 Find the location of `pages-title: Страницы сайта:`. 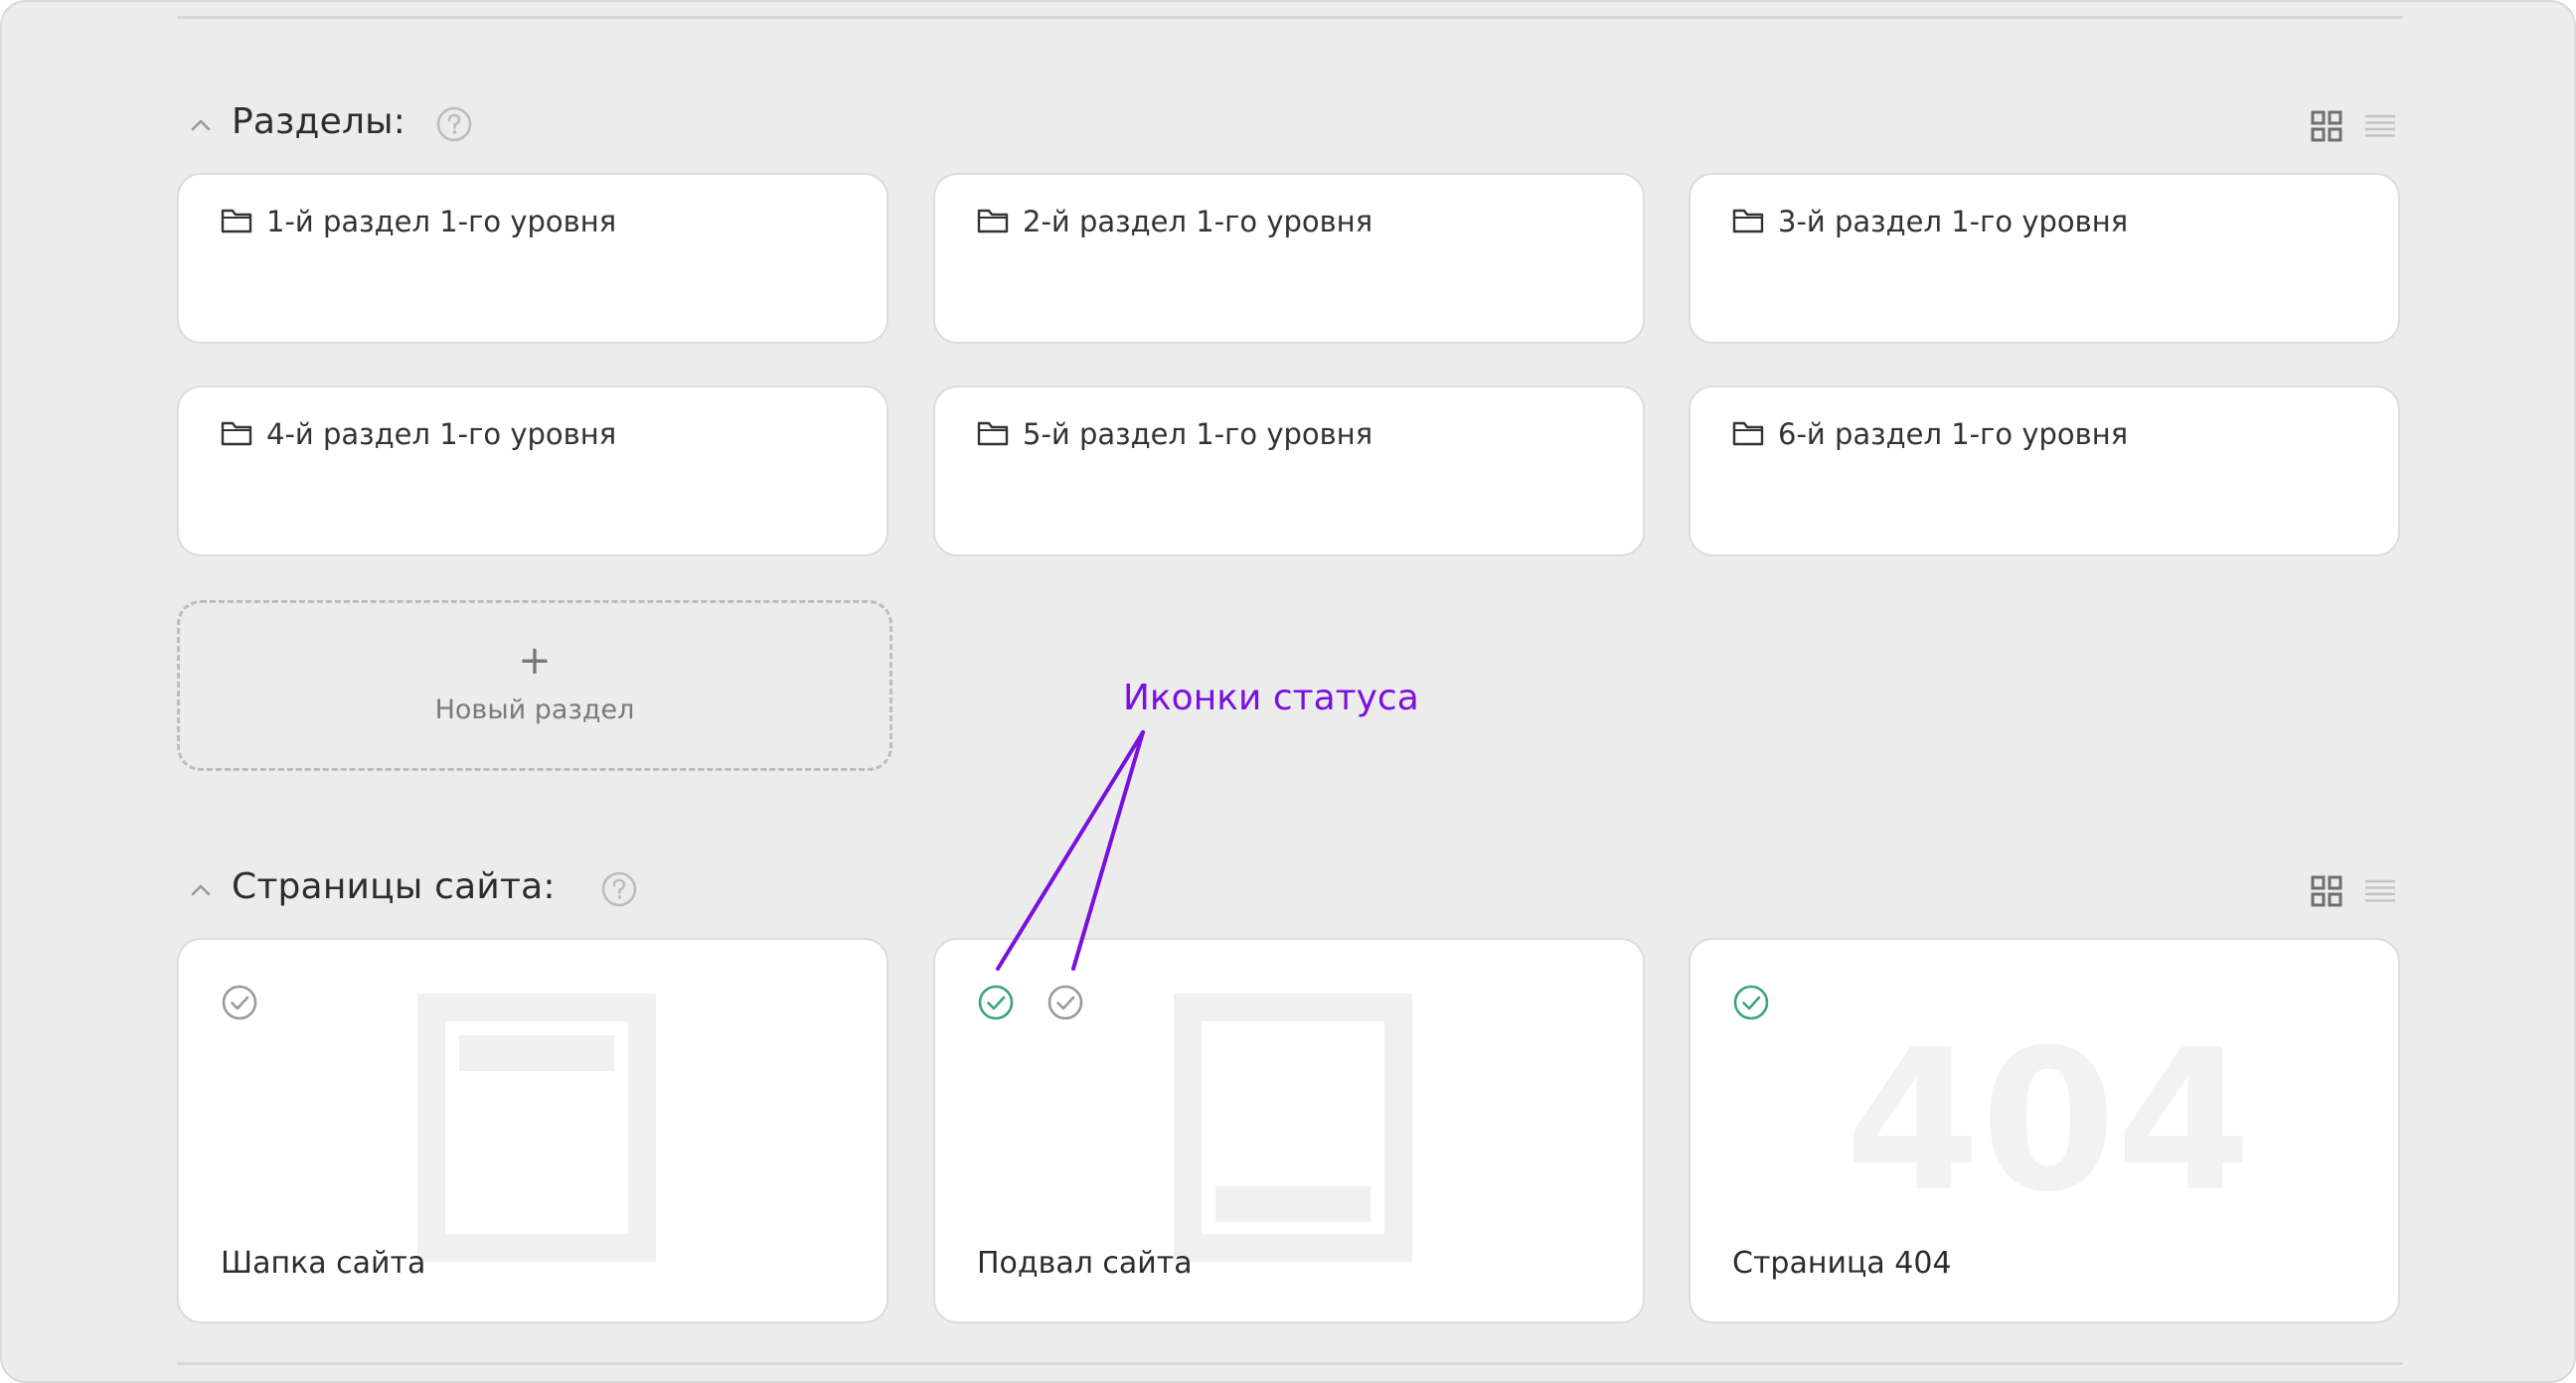

pages-title: Страницы сайта: is located at coordinates (394, 887).